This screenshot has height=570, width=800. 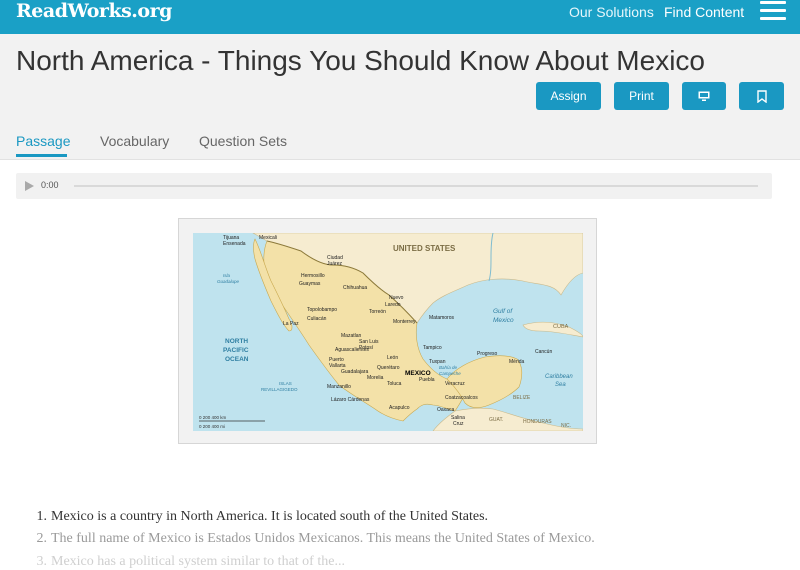 I want to click on map-city-label: Coatzacoalcos, so click(x=461, y=398).